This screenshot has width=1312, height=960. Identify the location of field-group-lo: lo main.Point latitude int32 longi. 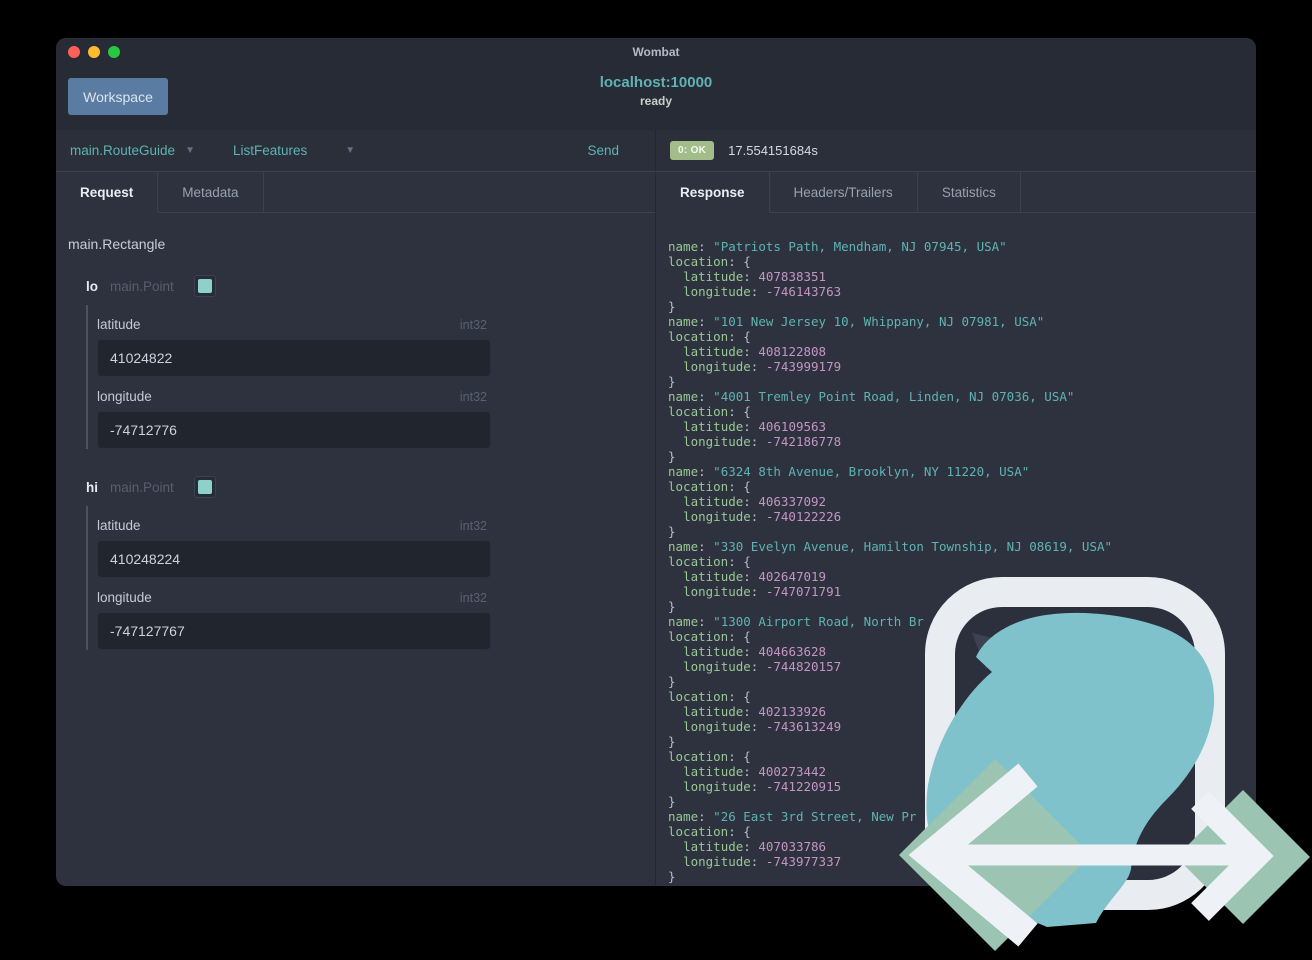
(370, 361).